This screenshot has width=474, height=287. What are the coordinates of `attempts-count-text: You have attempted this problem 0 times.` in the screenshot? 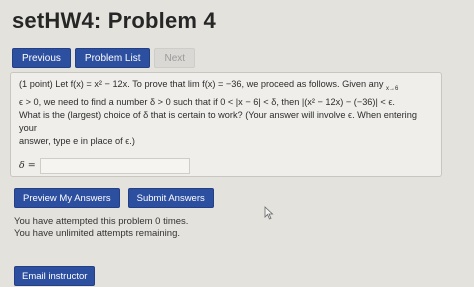 It's located at (101, 221).